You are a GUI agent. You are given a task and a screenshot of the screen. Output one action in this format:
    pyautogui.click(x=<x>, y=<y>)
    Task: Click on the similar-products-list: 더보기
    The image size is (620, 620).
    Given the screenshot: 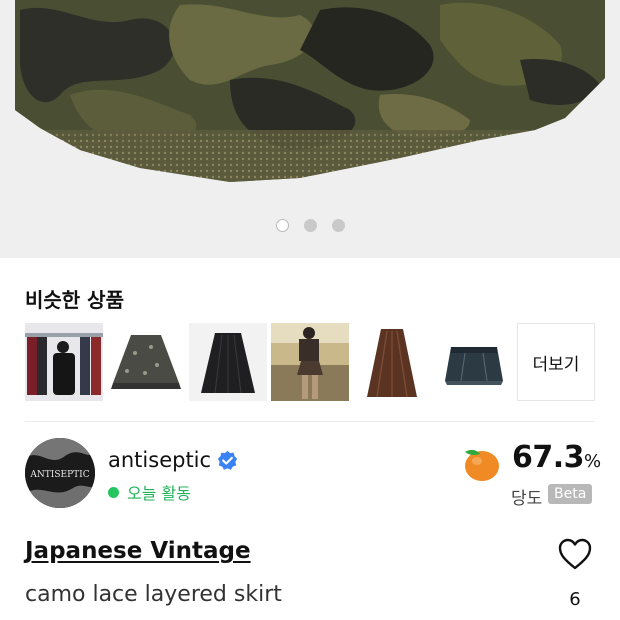 What is the action you would take?
    pyautogui.click(x=310, y=362)
    